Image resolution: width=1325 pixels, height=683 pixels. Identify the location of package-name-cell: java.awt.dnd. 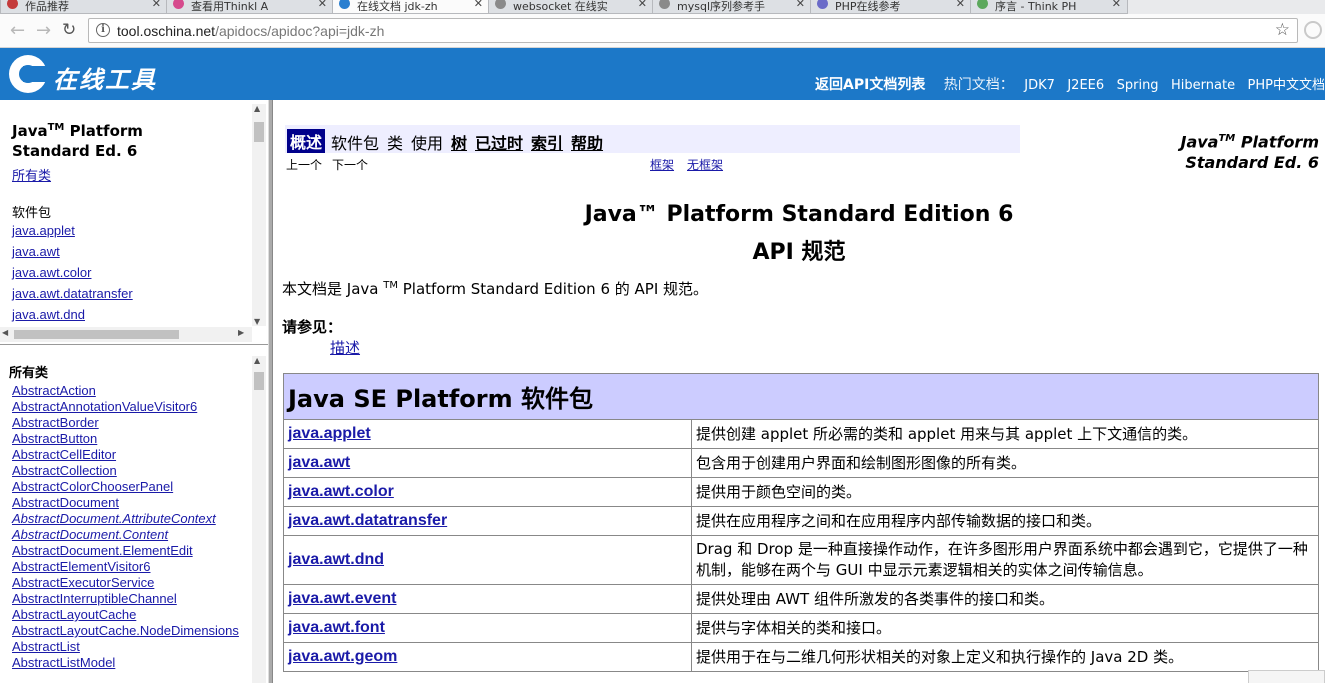
(487, 560).